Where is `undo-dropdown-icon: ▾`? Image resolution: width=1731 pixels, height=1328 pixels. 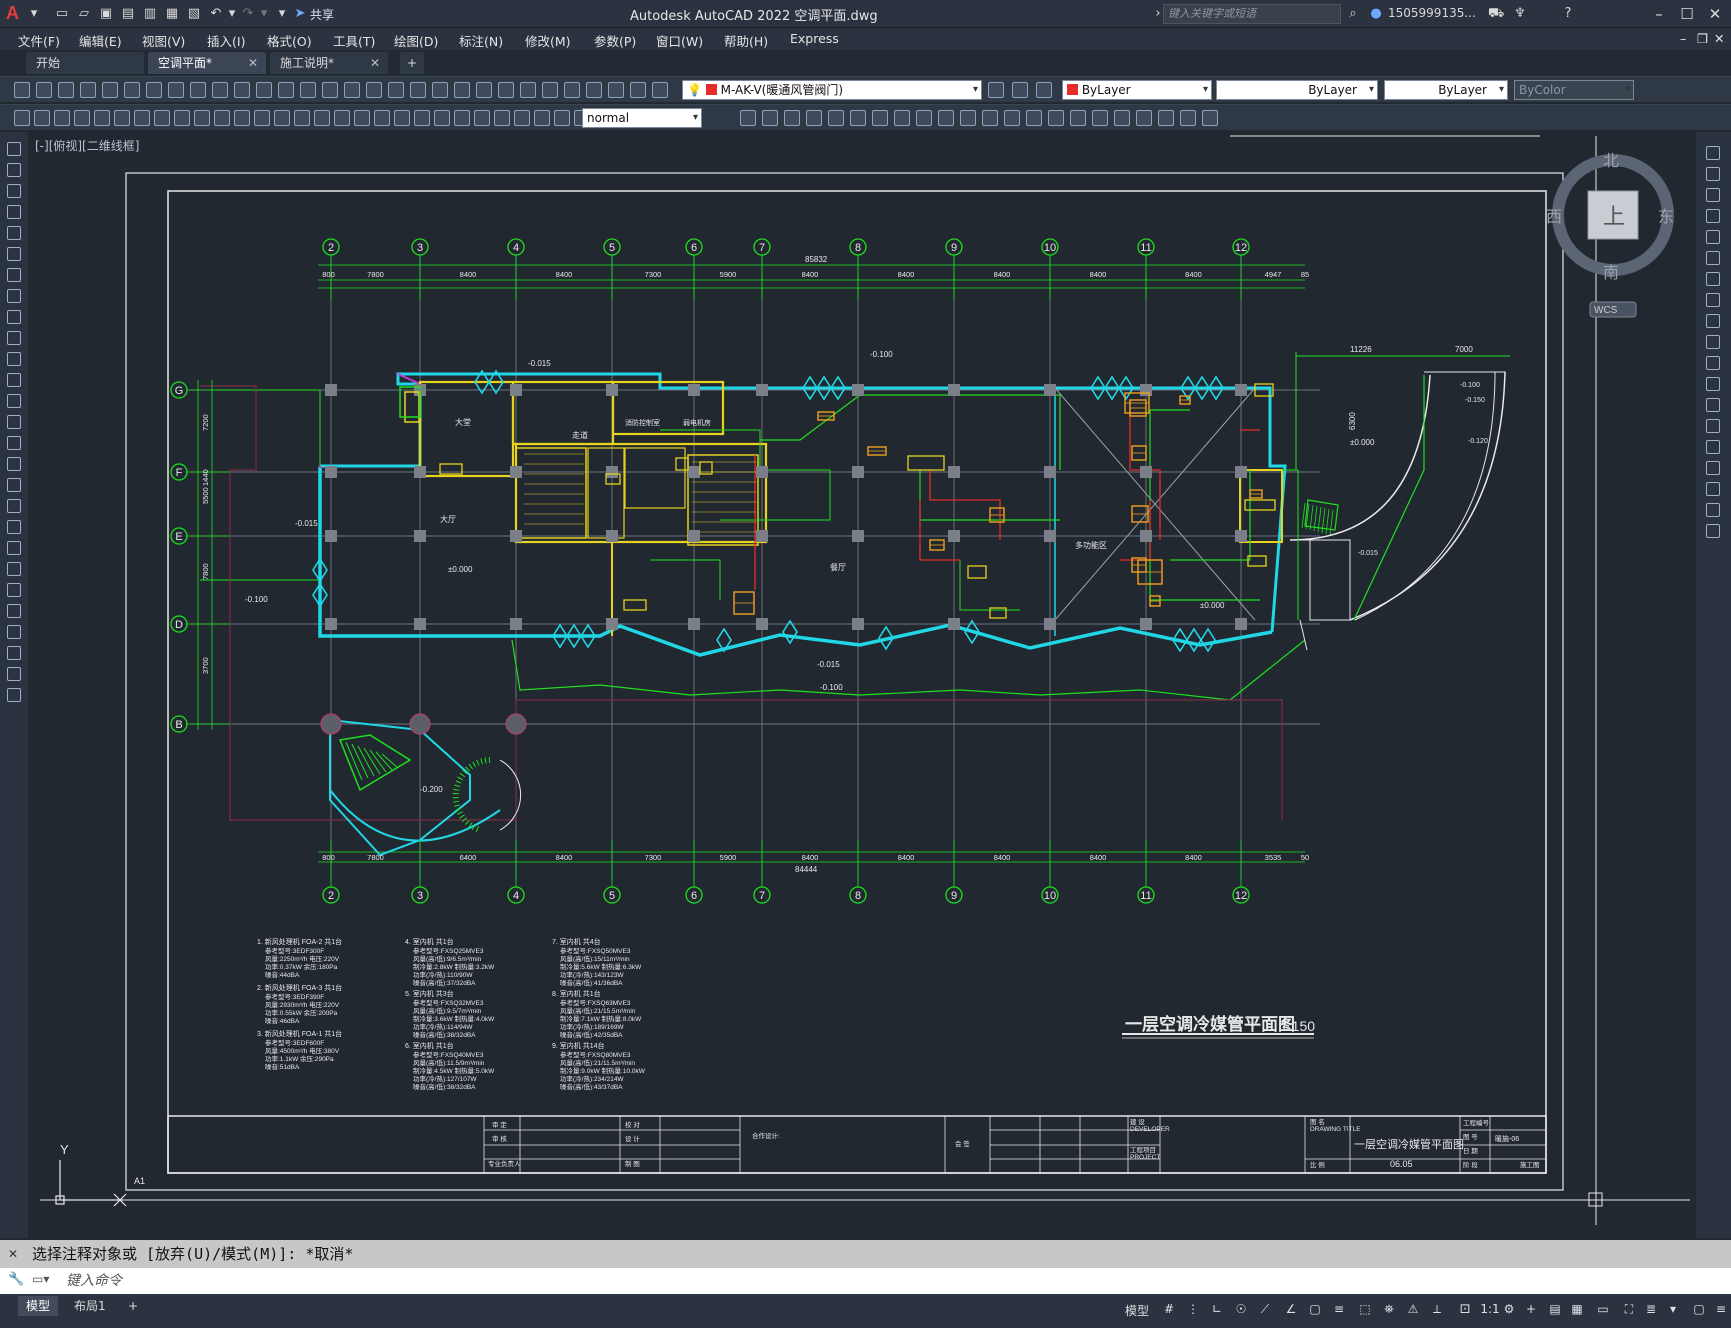 undo-dropdown-icon: ▾ is located at coordinates (232, 13).